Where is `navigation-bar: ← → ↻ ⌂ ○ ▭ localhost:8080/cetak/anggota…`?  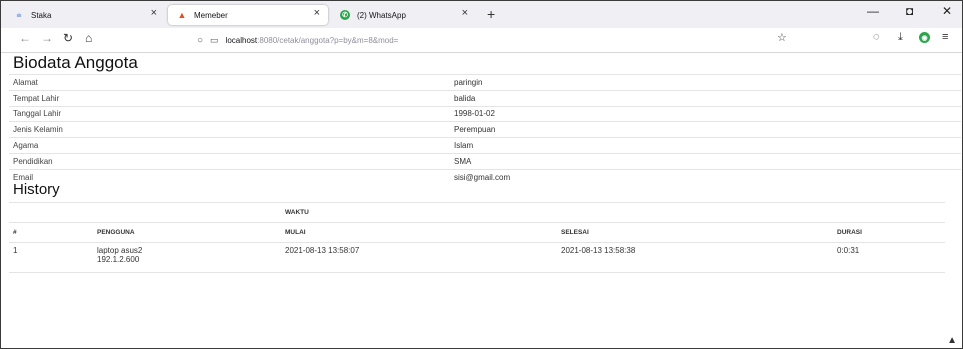
navigation-bar: ← → ↻ ⌂ ○ ▭ localhost:8080/cetak/anggota… is located at coordinates (481, 40).